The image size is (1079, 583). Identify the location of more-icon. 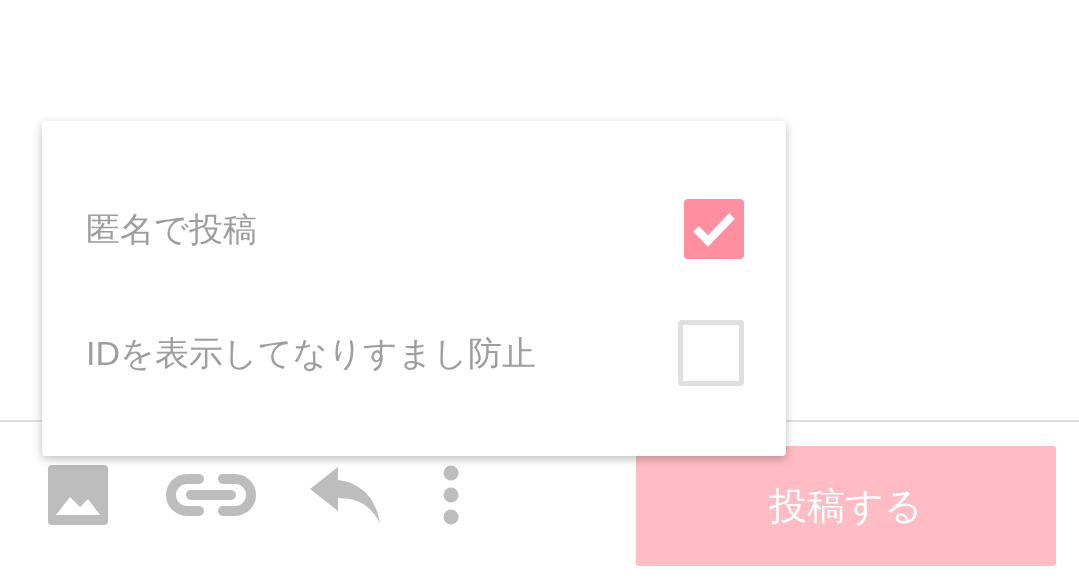
(451, 495).